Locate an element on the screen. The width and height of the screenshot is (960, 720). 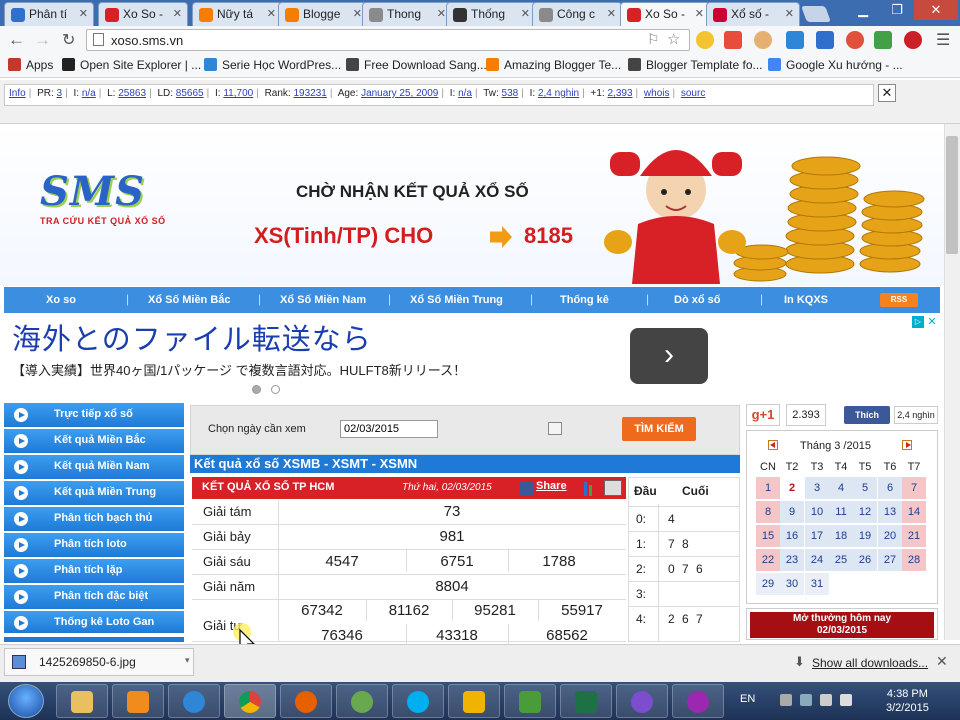
taskbar-coccoc is located at coordinates (362, 701).